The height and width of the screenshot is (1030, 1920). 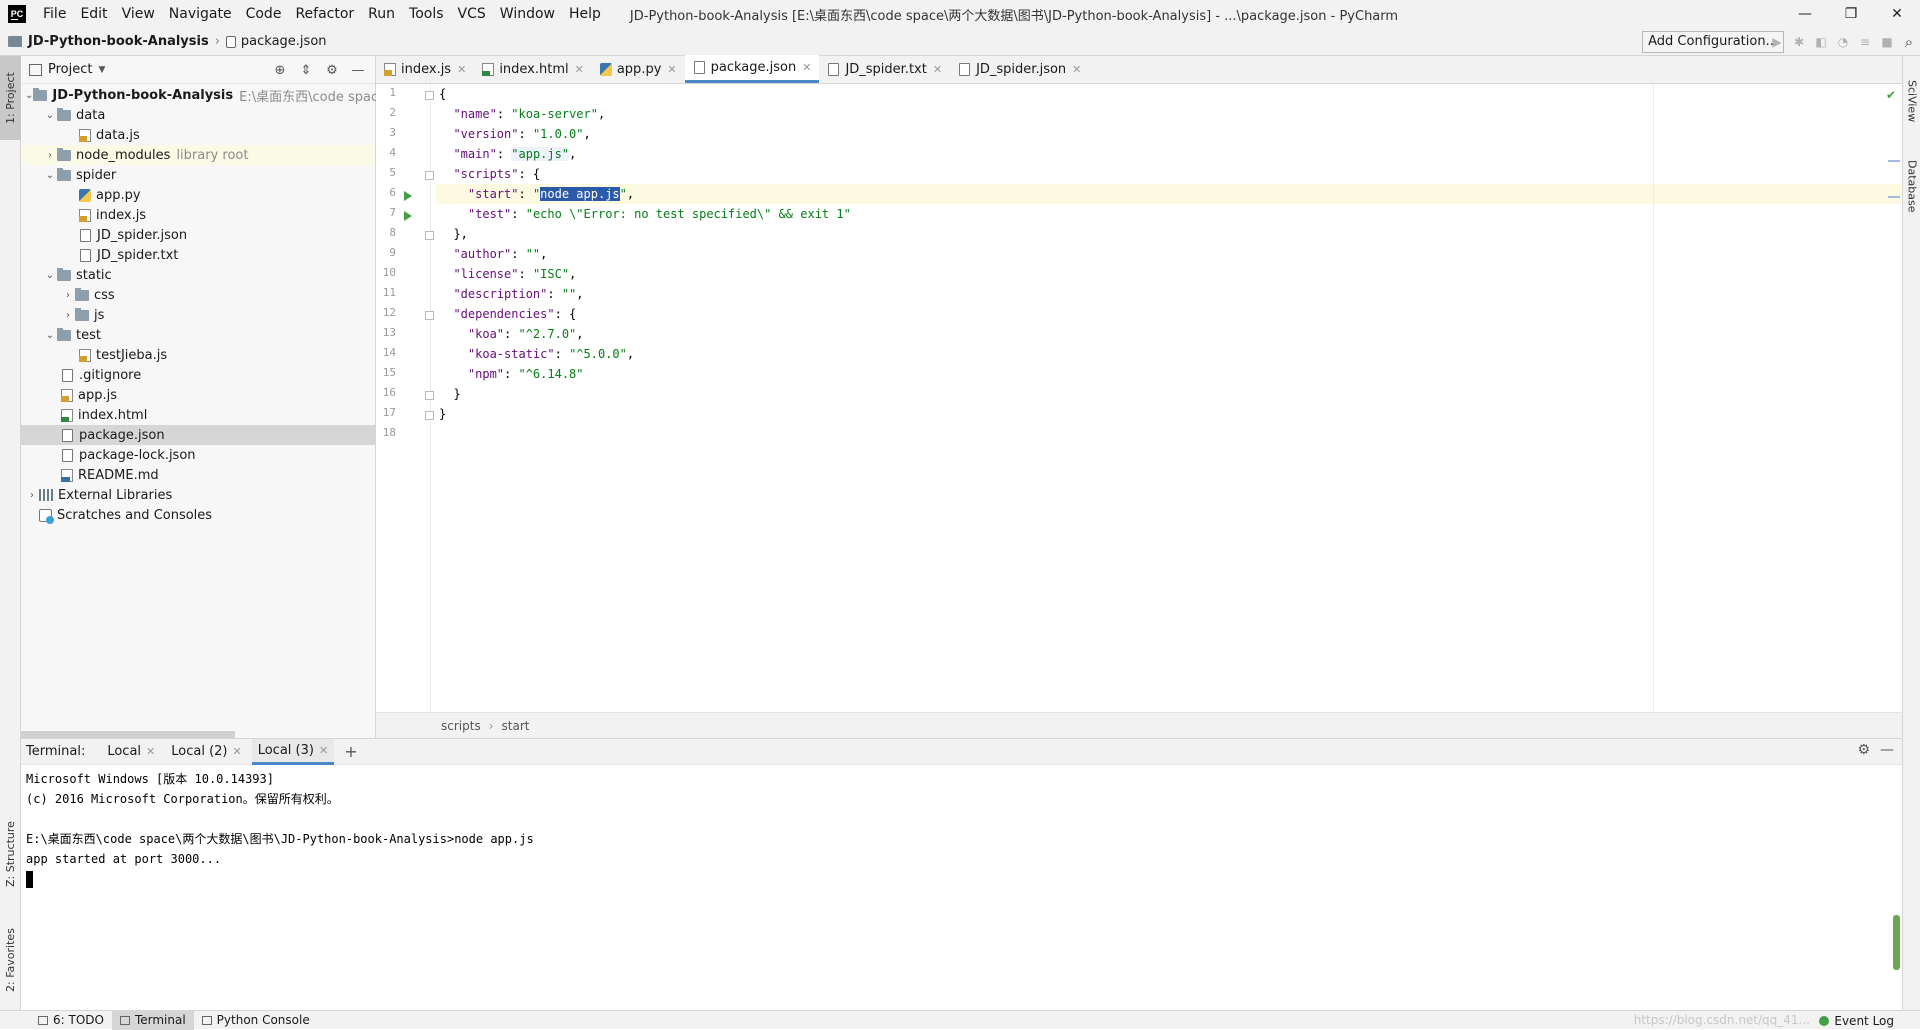 What do you see at coordinates (306, 70) in the screenshot?
I see `collapse-all-icon: ⇕` at bounding box center [306, 70].